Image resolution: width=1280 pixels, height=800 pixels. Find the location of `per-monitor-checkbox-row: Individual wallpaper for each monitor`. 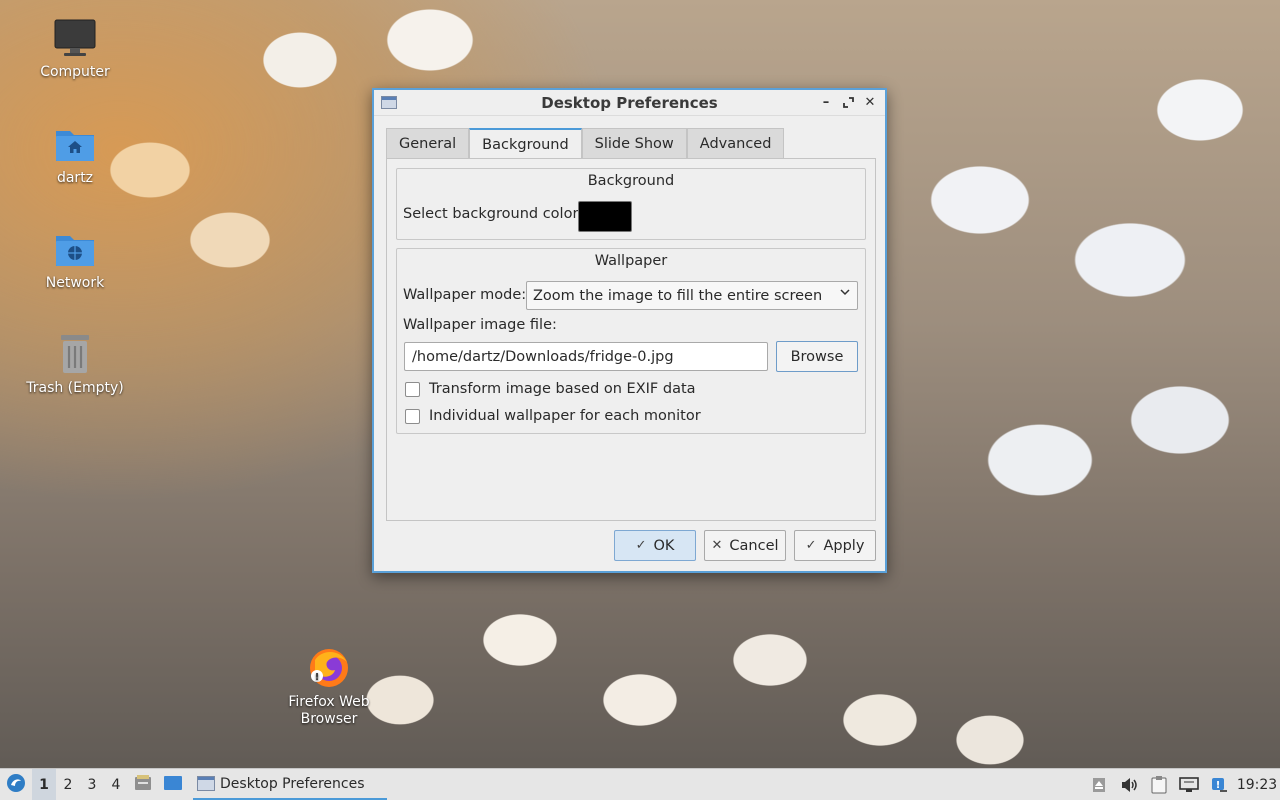

per-monitor-checkbox-row: Individual wallpaper for each monitor is located at coordinates (553, 416).